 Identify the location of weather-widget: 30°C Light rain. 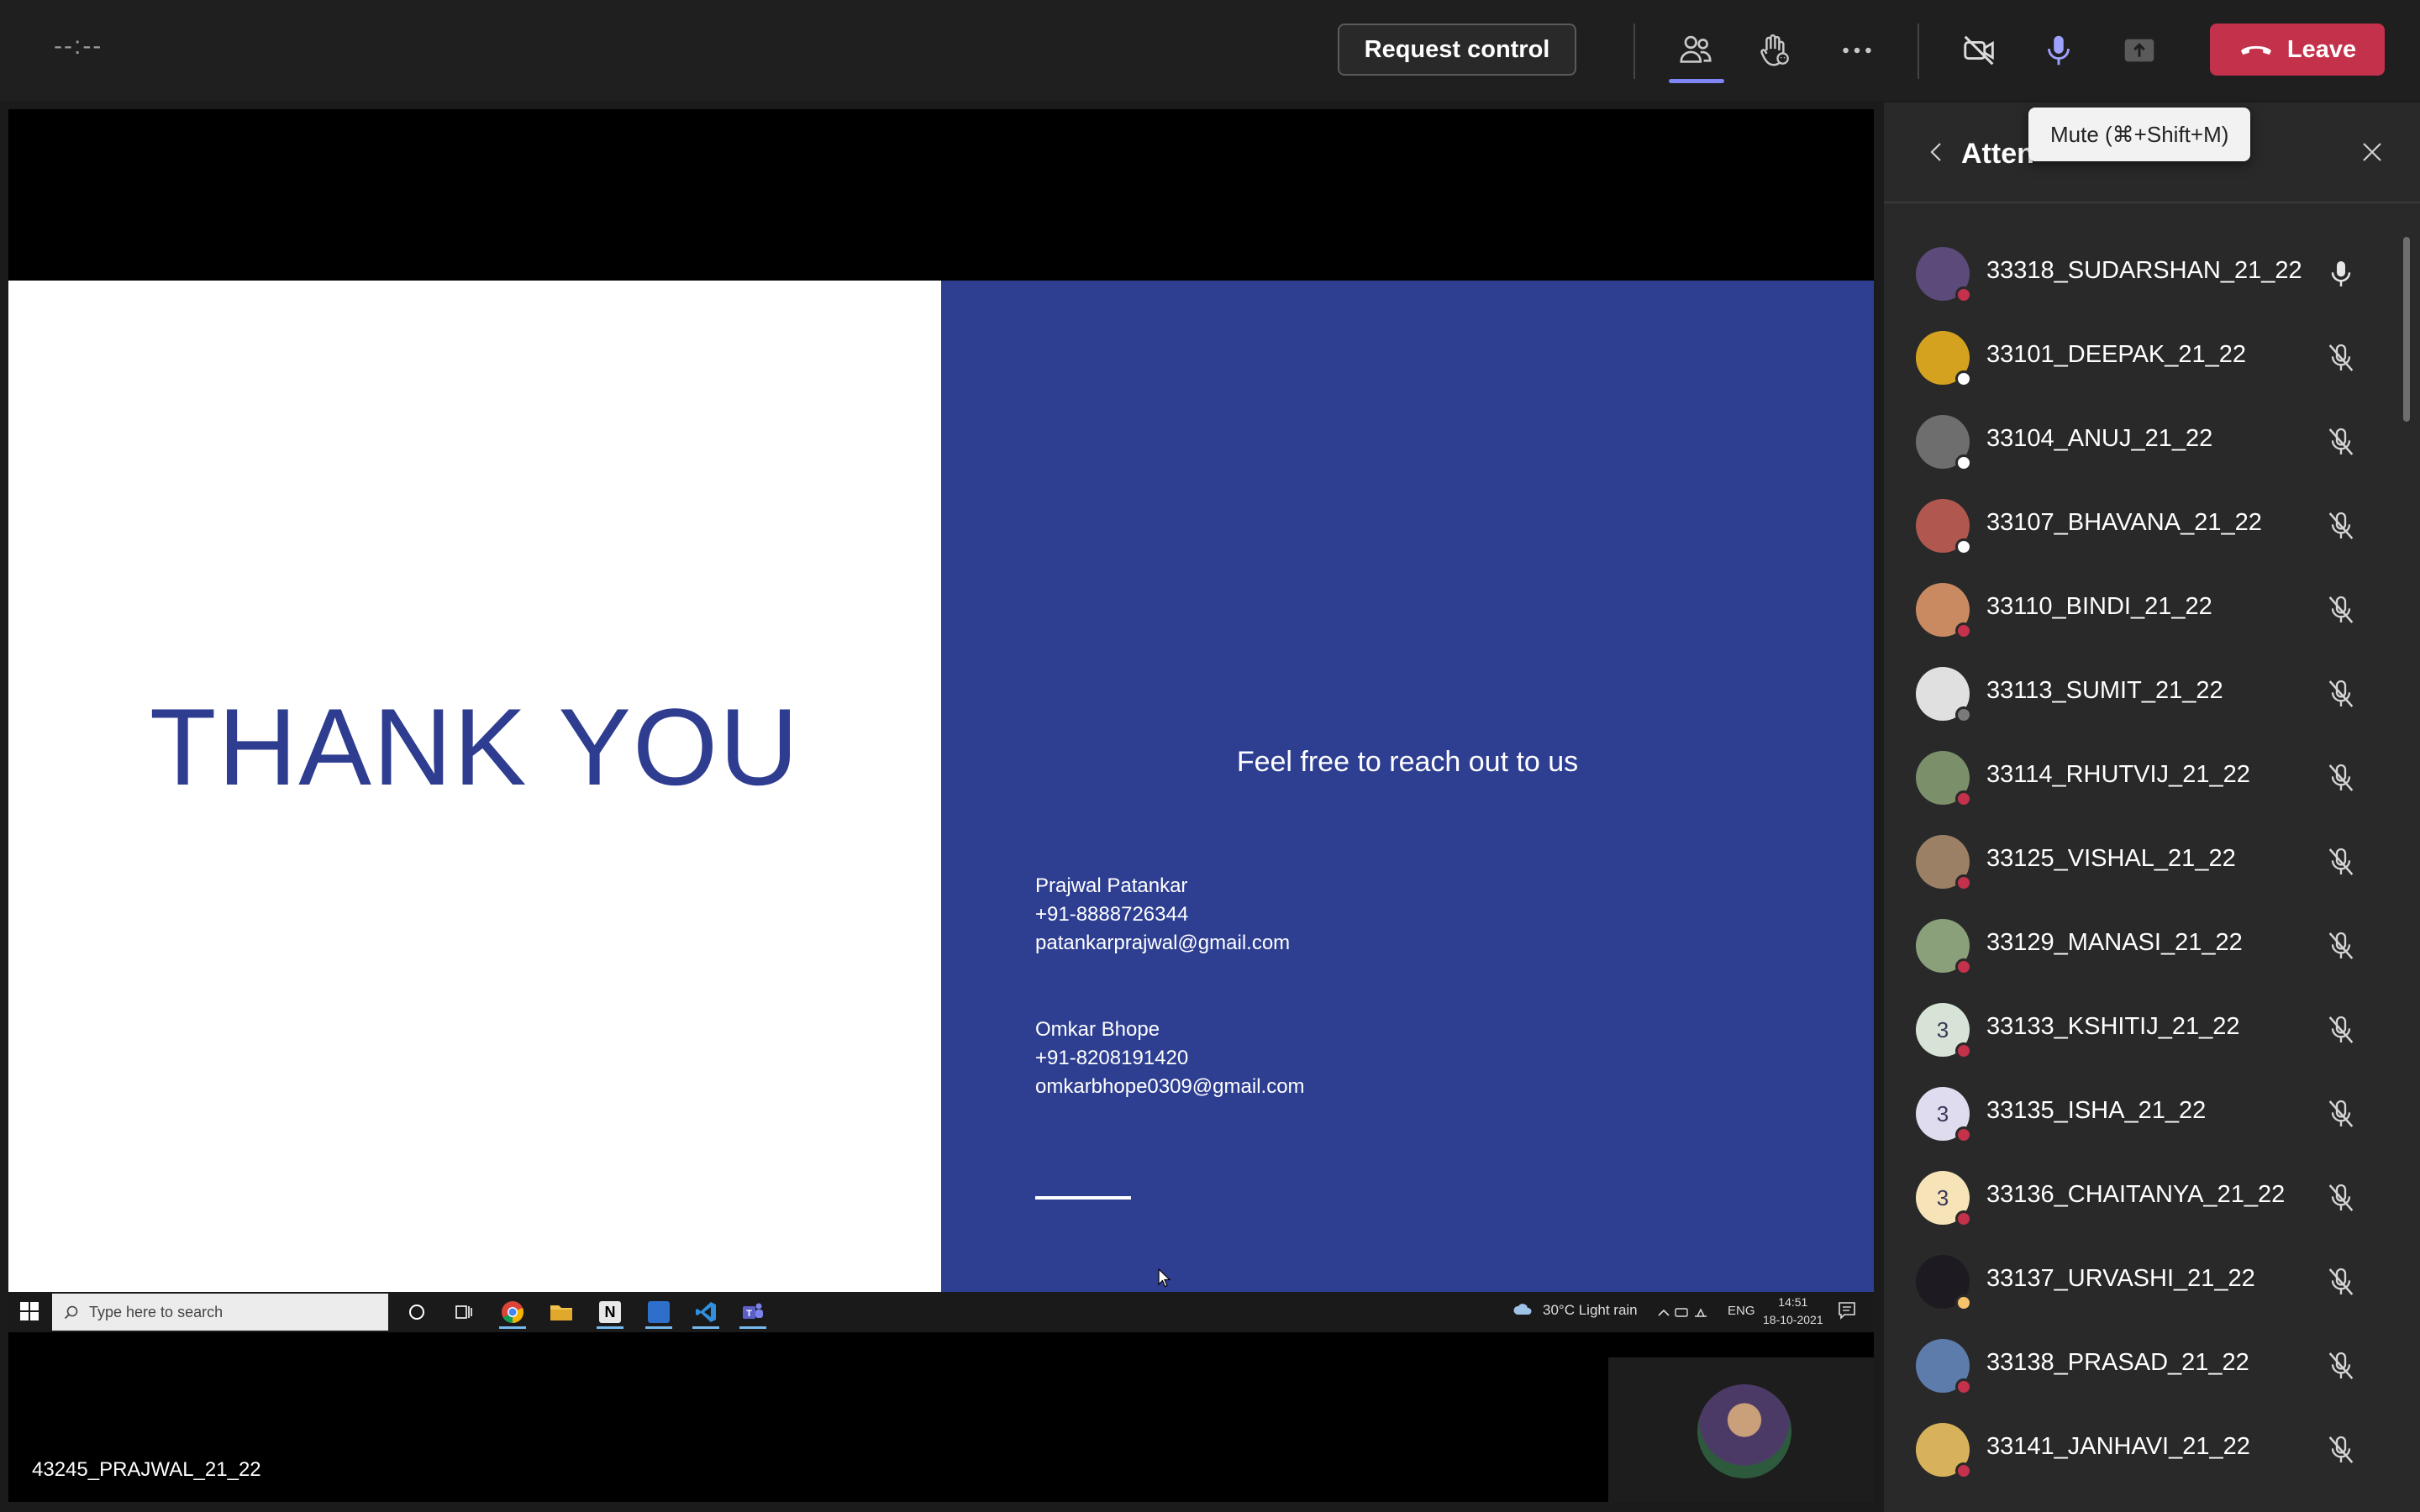
(1575, 1310).